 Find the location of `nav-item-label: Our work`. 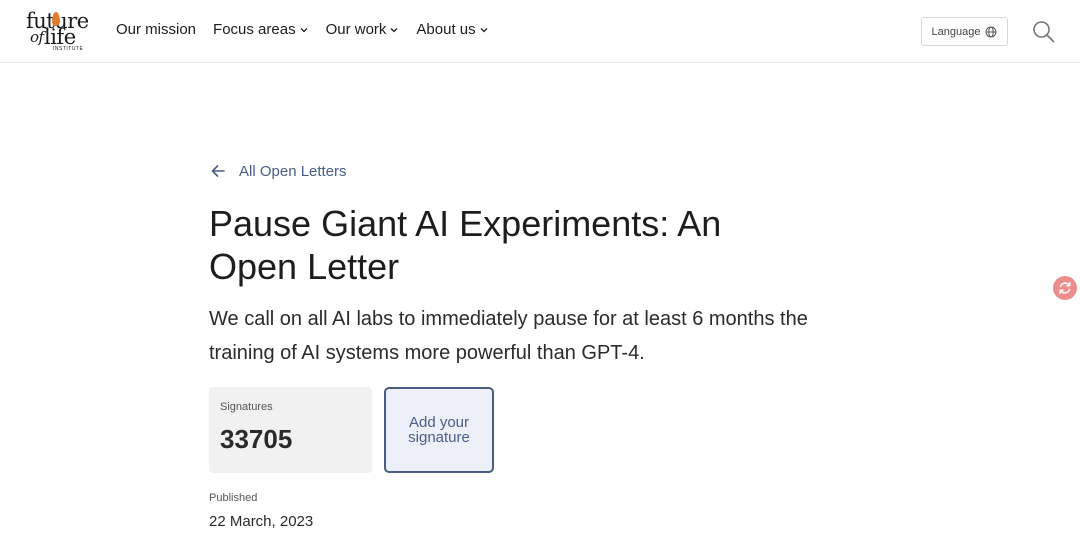

nav-item-label: Our work is located at coordinates (356, 29).